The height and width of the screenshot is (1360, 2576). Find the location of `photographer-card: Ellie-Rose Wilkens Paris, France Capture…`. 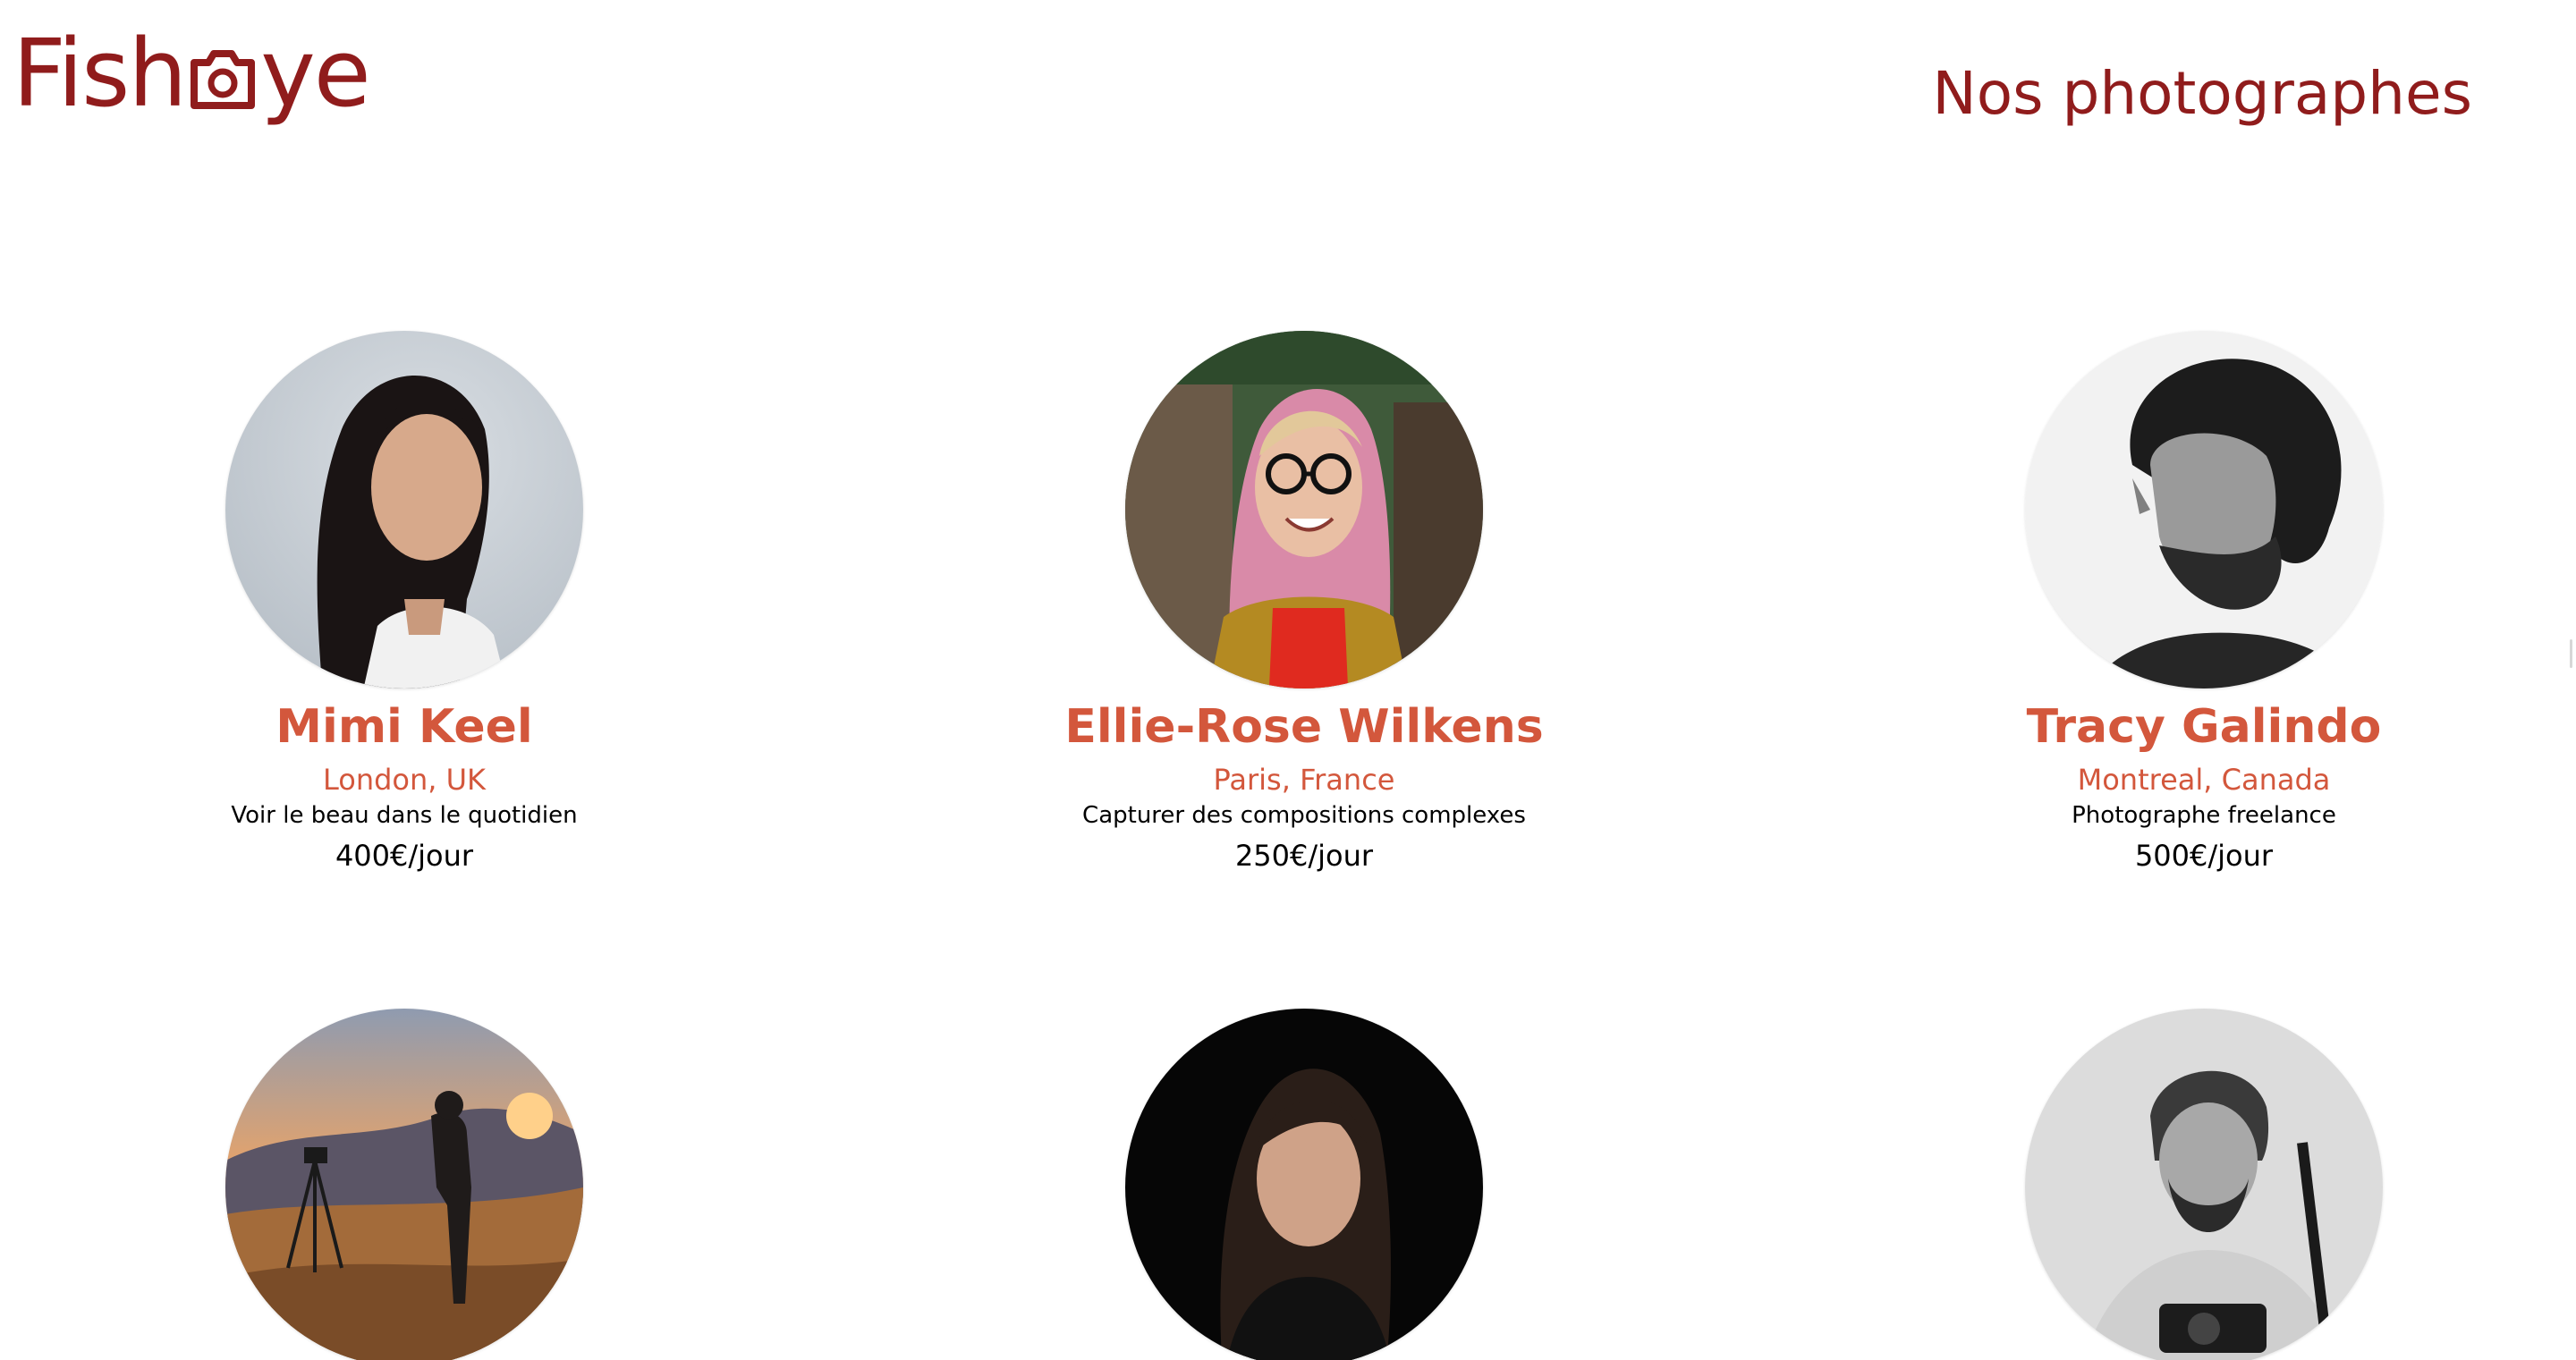

photographer-card: Ellie-Rose Wilkens Paris, France Capture… is located at coordinates (1304, 602).